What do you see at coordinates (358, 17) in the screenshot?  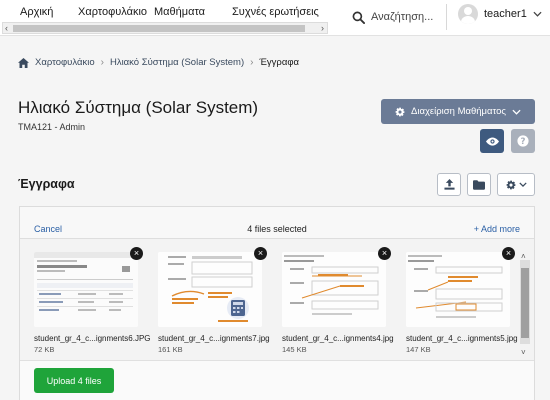 I see `search-icon` at bounding box center [358, 17].